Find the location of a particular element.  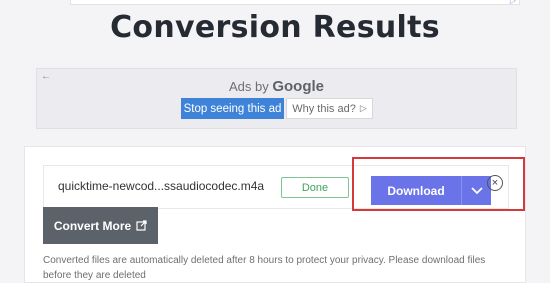

stop-seeing-ad-button: Stop seeing this ad is located at coordinates (232, 108).